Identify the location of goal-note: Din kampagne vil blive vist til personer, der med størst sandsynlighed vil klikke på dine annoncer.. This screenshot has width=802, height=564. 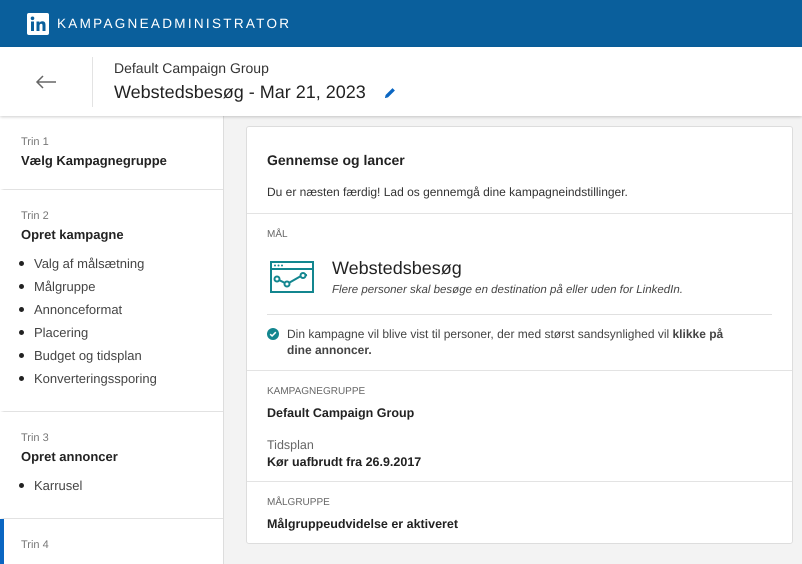
(505, 342).